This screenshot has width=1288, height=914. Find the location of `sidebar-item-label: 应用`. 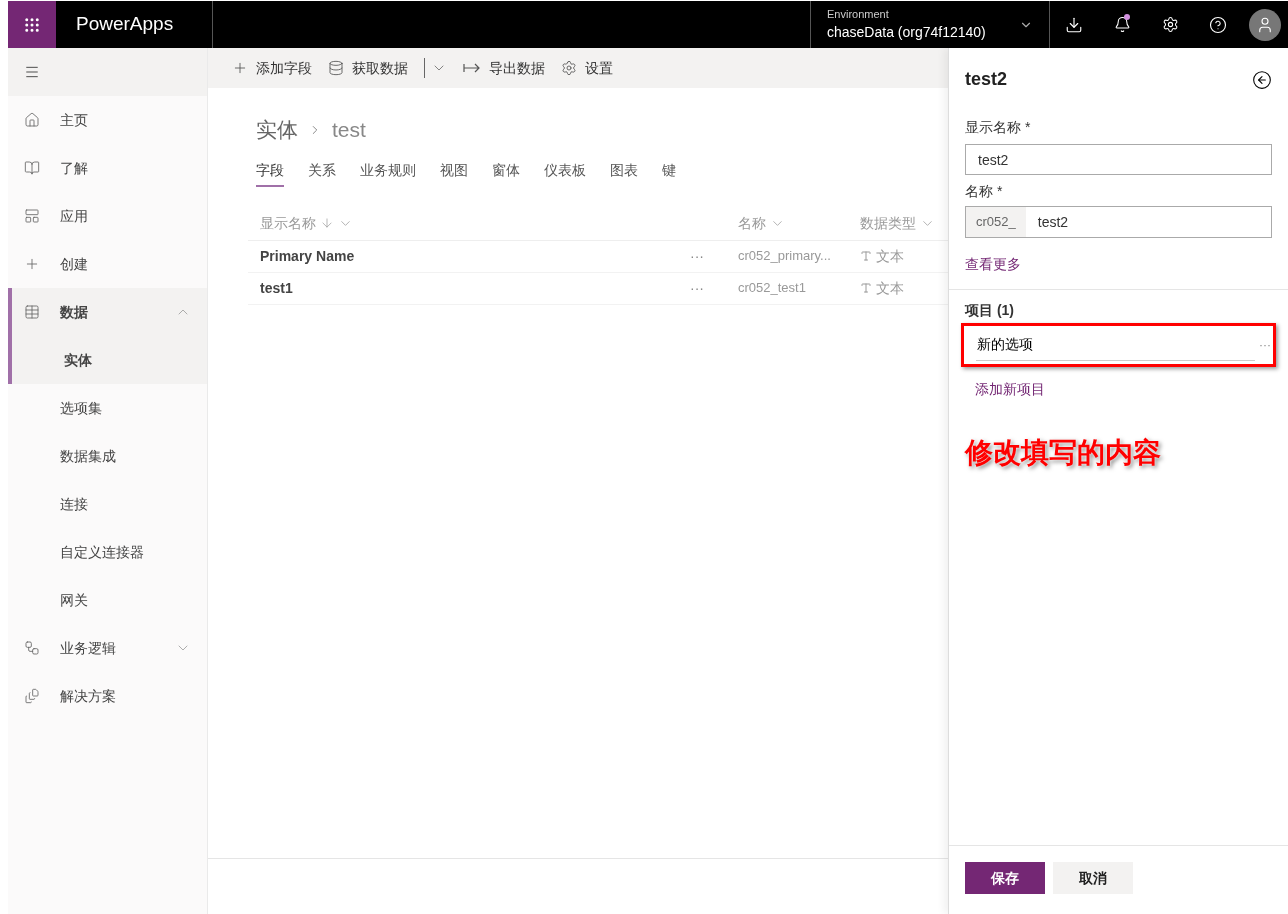

sidebar-item-label: 应用 is located at coordinates (74, 216).